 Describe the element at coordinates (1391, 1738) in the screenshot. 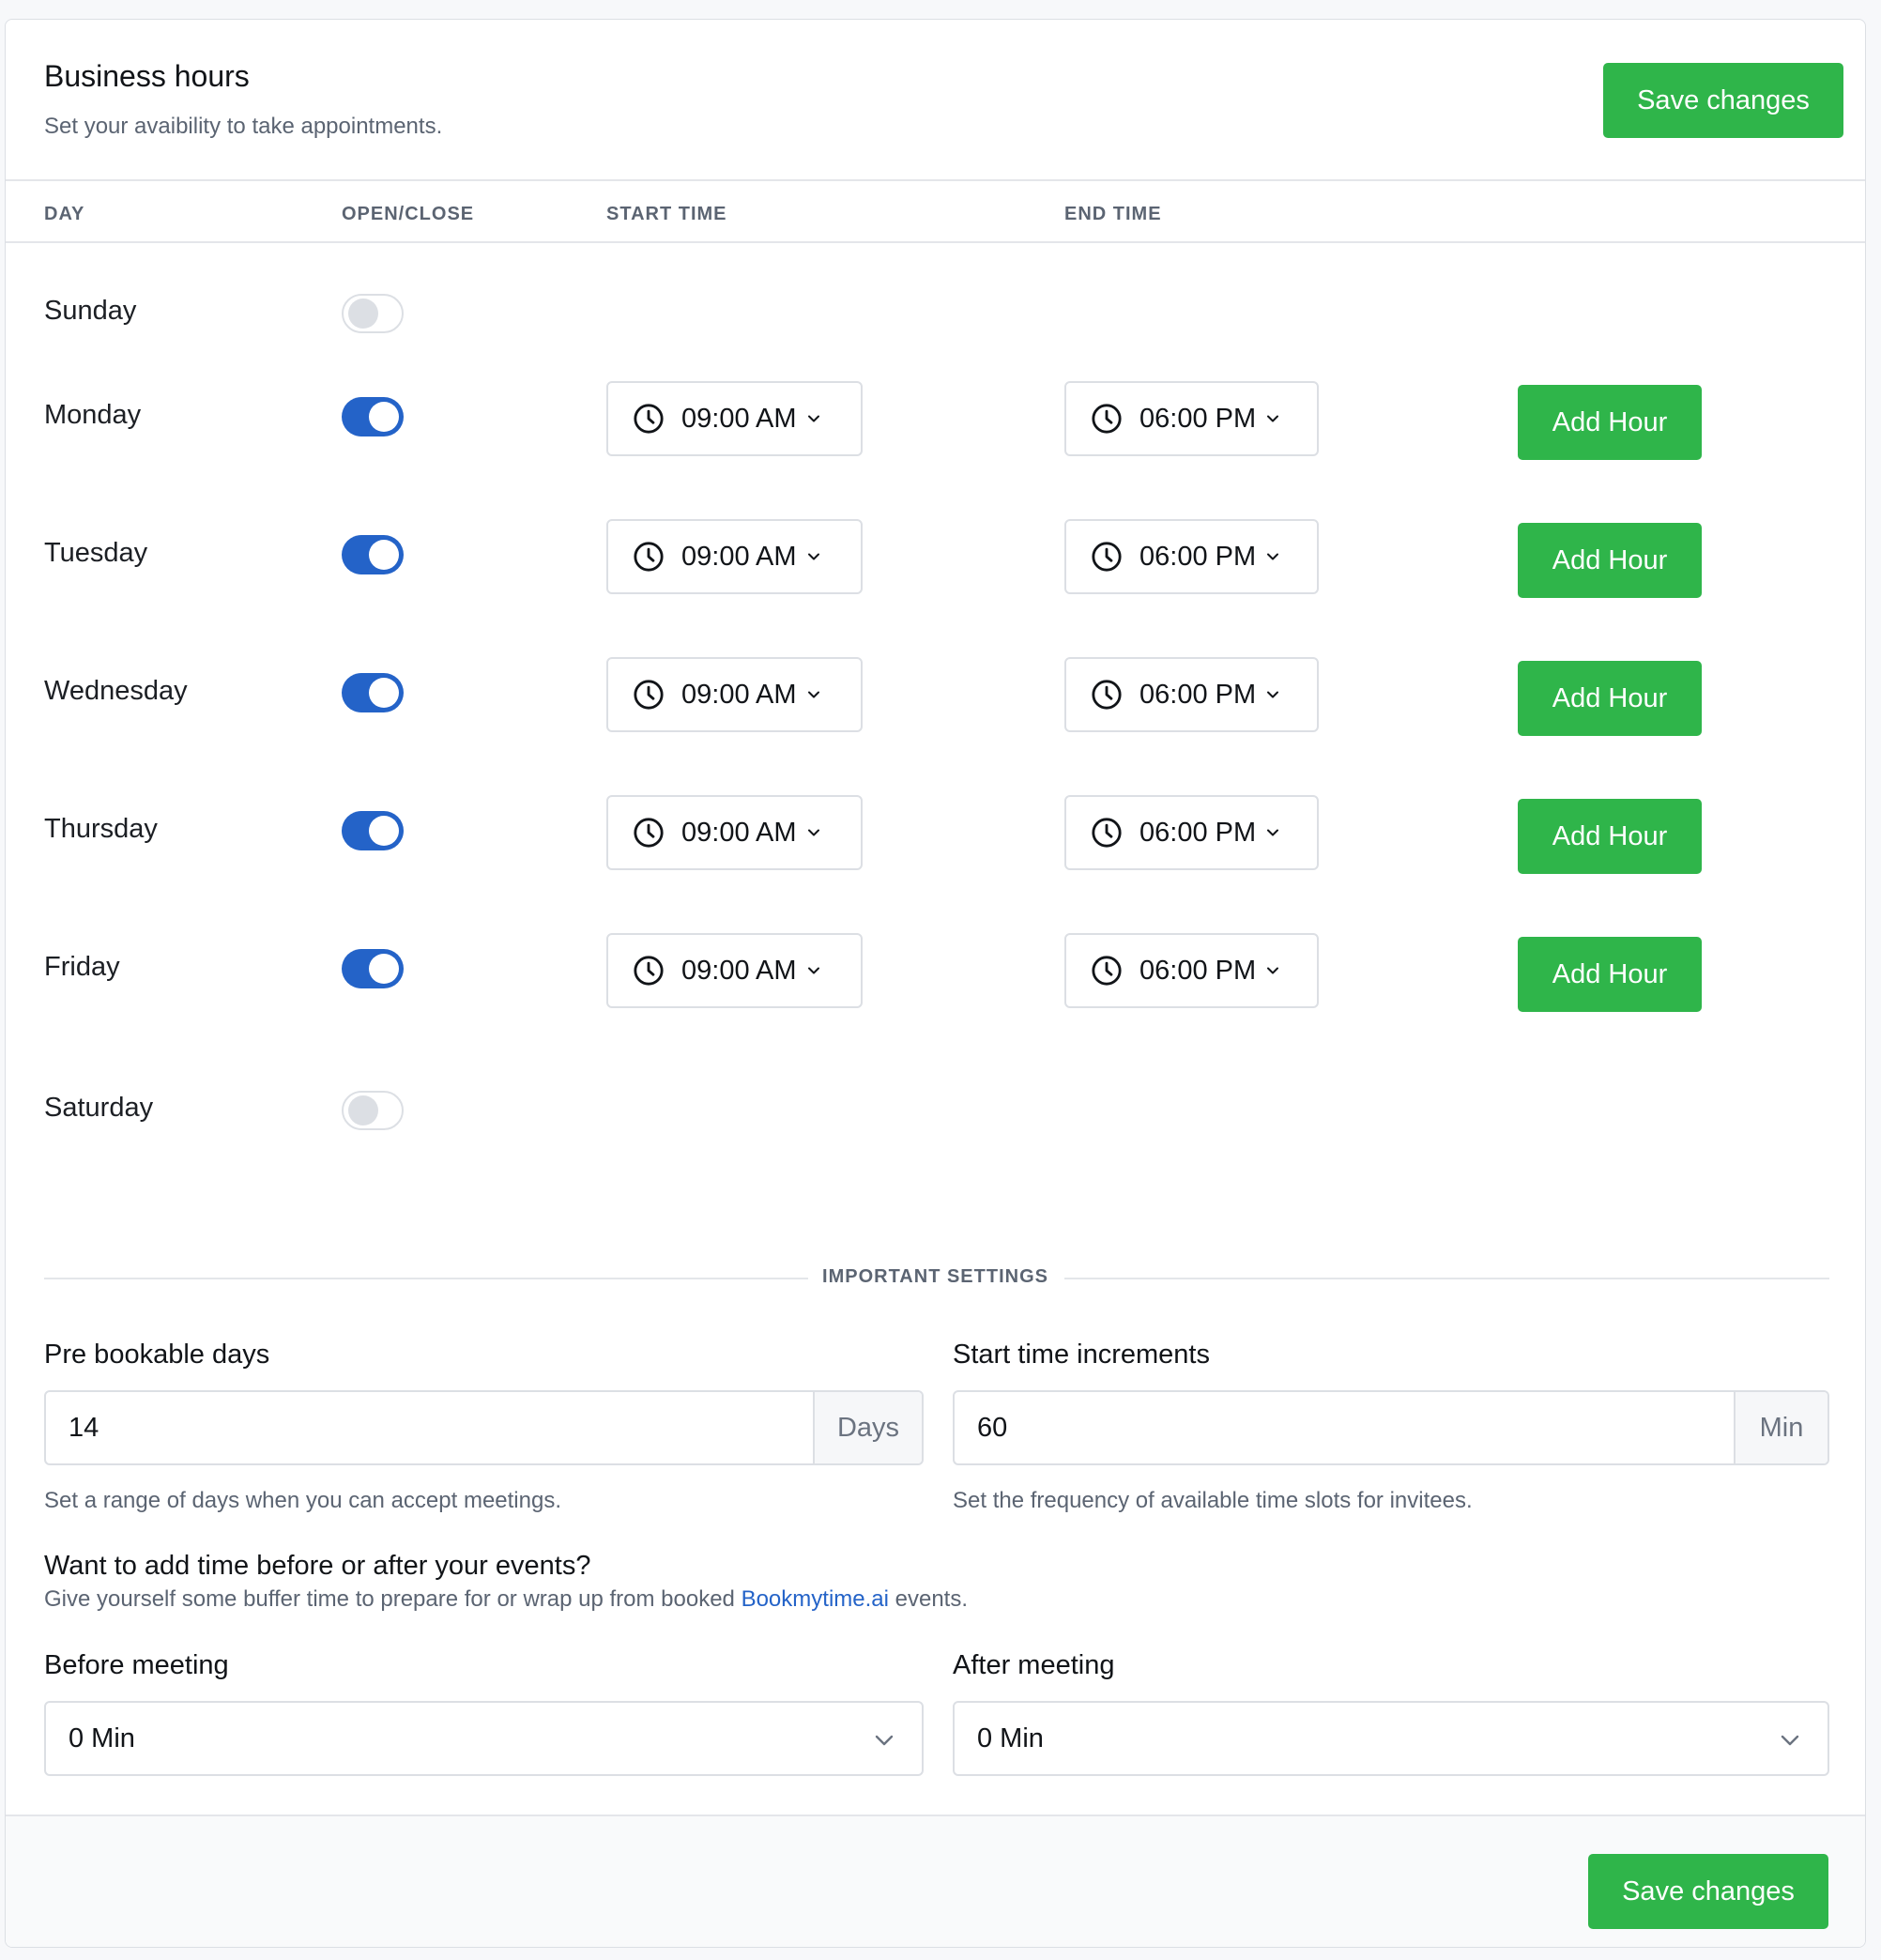

I see `after-meeting-select: 0 Min` at that location.